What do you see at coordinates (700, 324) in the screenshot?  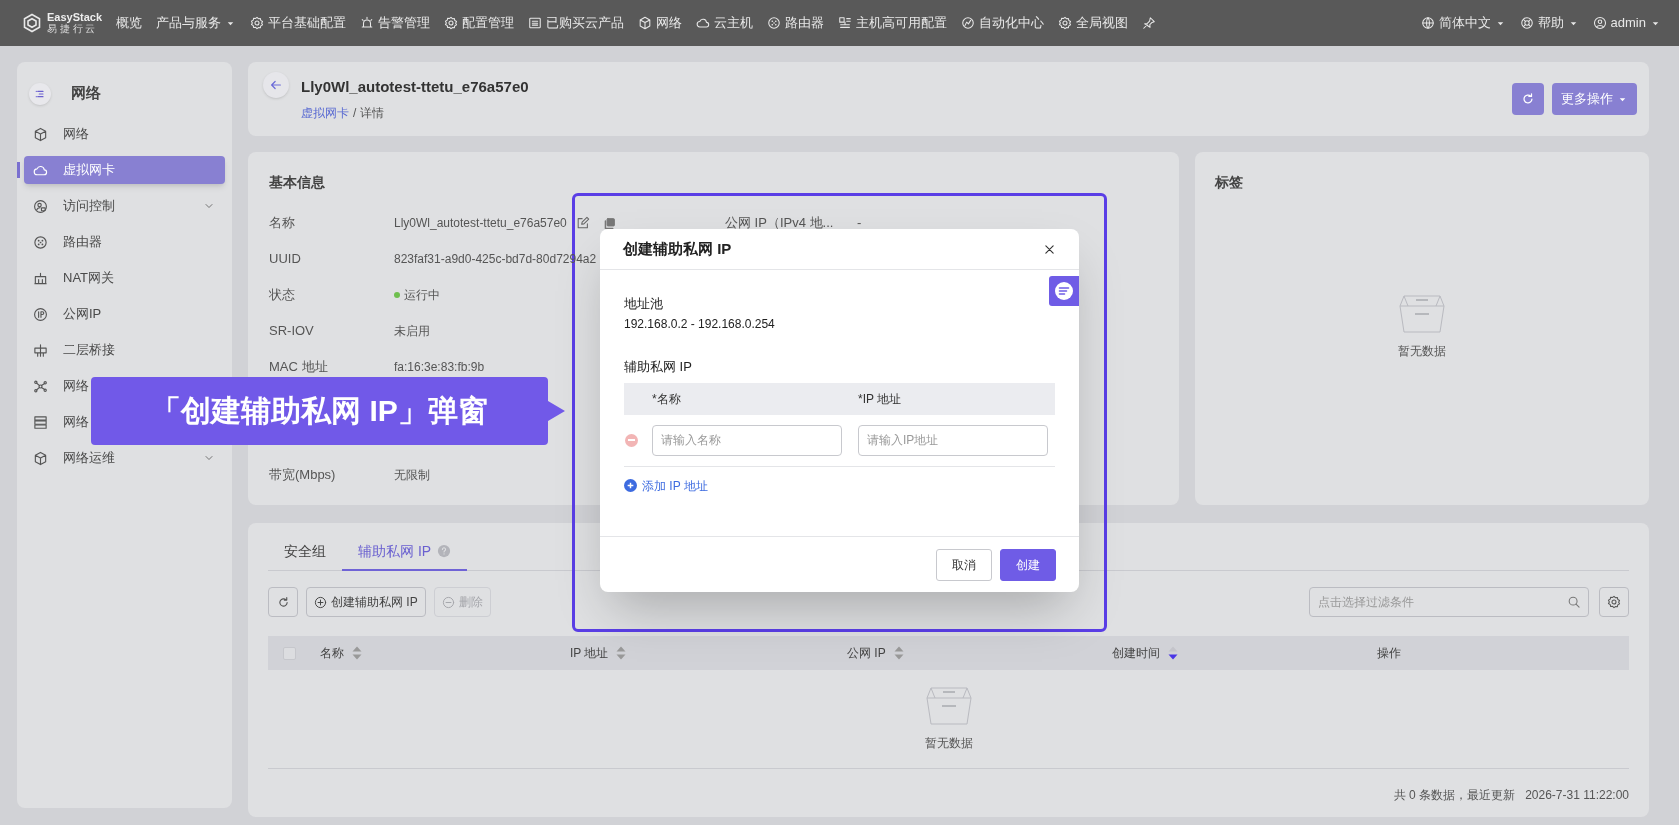 I see `field-value: 192.168.0.2 - 192.168.0.254` at bounding box center [700, 324].